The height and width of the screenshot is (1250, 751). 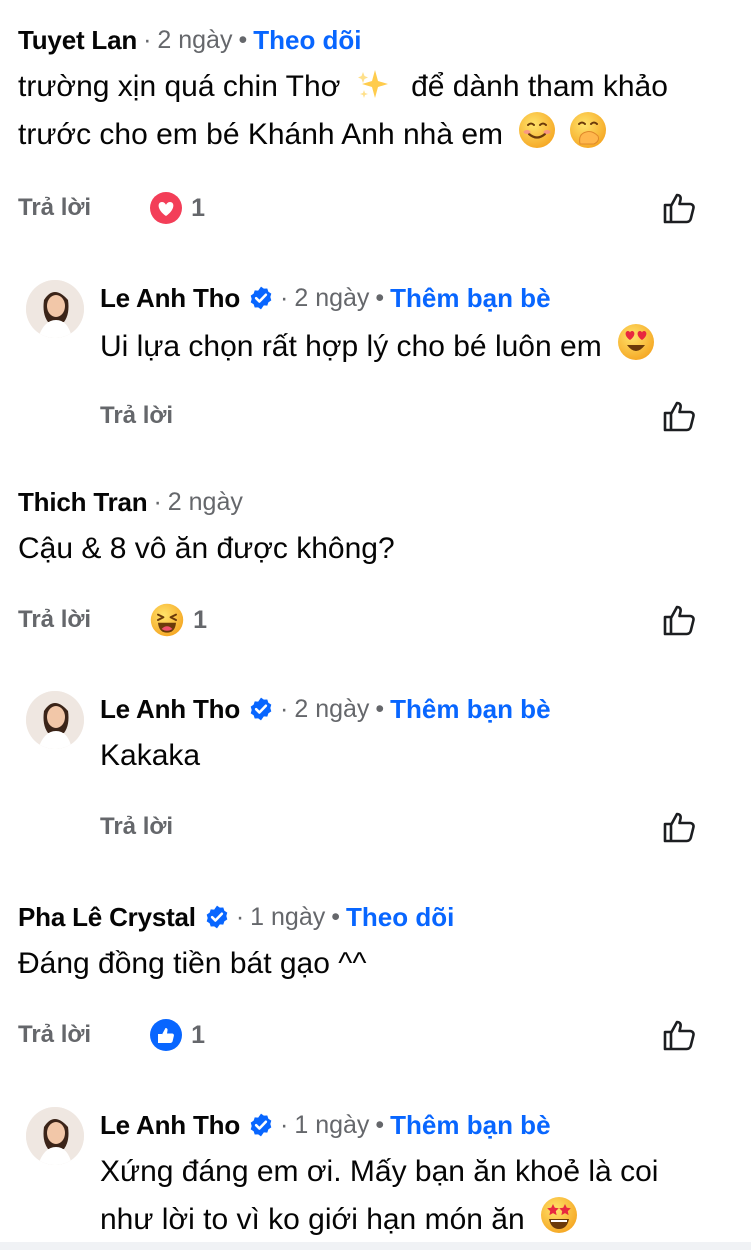 I want to click on author-name: Pha Lê Crystal, so click(x=107, y=917).